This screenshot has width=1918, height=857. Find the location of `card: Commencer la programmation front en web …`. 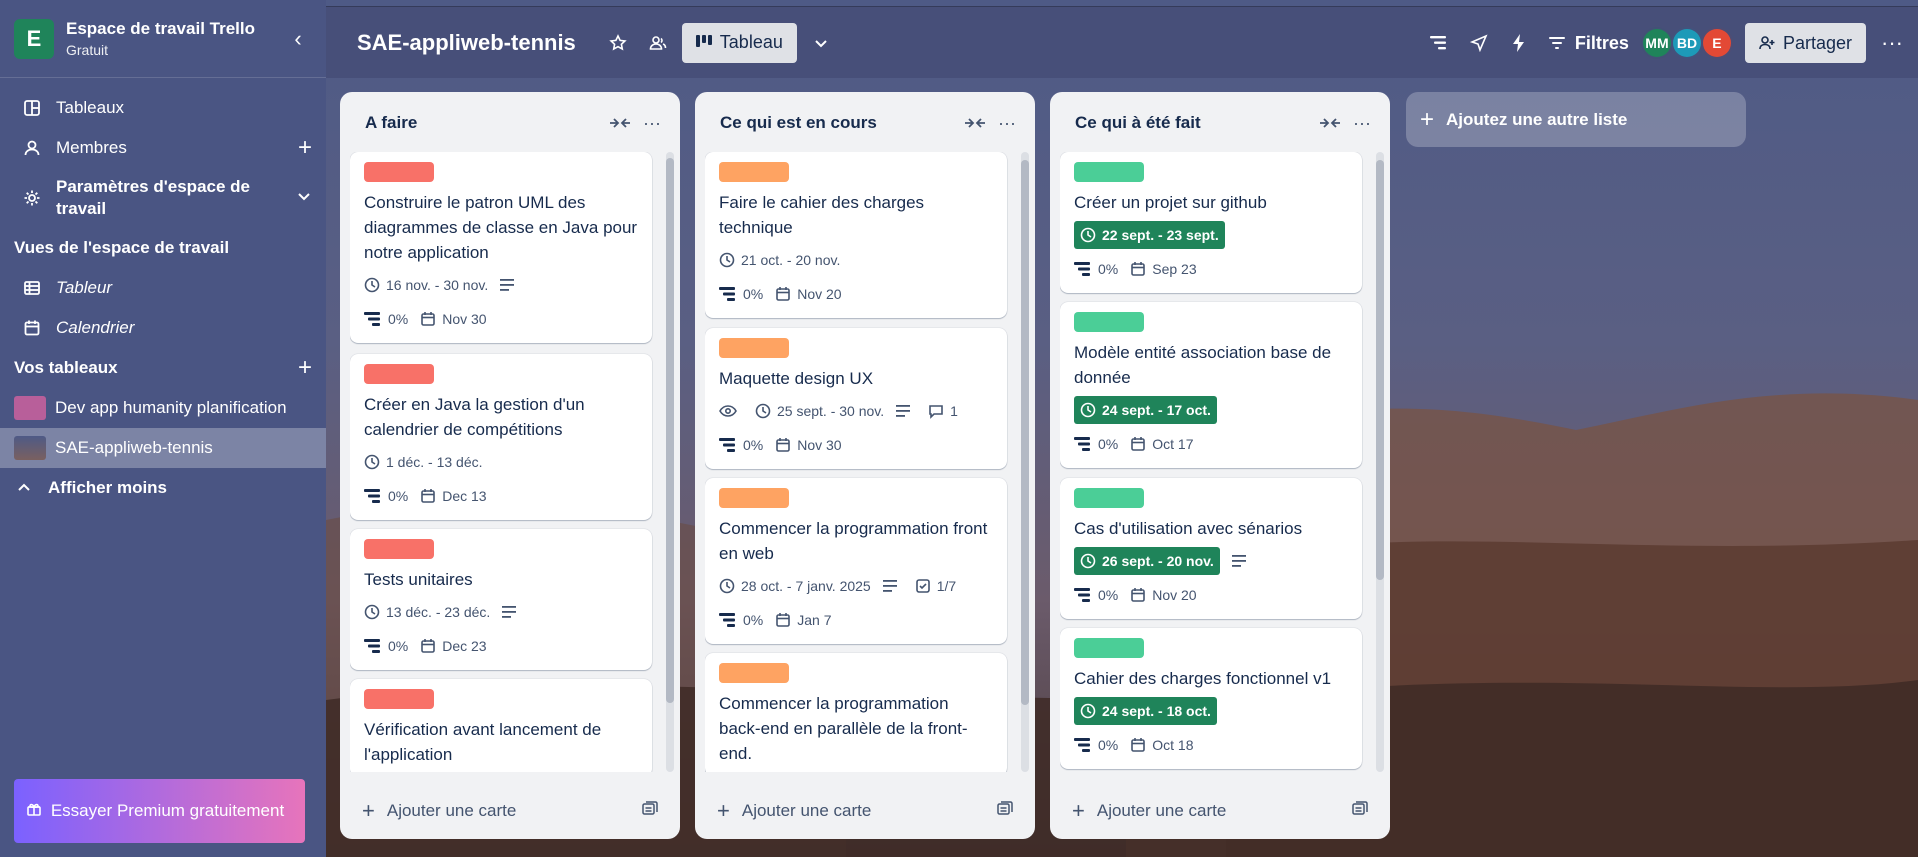

card: Commencer la programmation front en web … is located at coordinates (856, 561).